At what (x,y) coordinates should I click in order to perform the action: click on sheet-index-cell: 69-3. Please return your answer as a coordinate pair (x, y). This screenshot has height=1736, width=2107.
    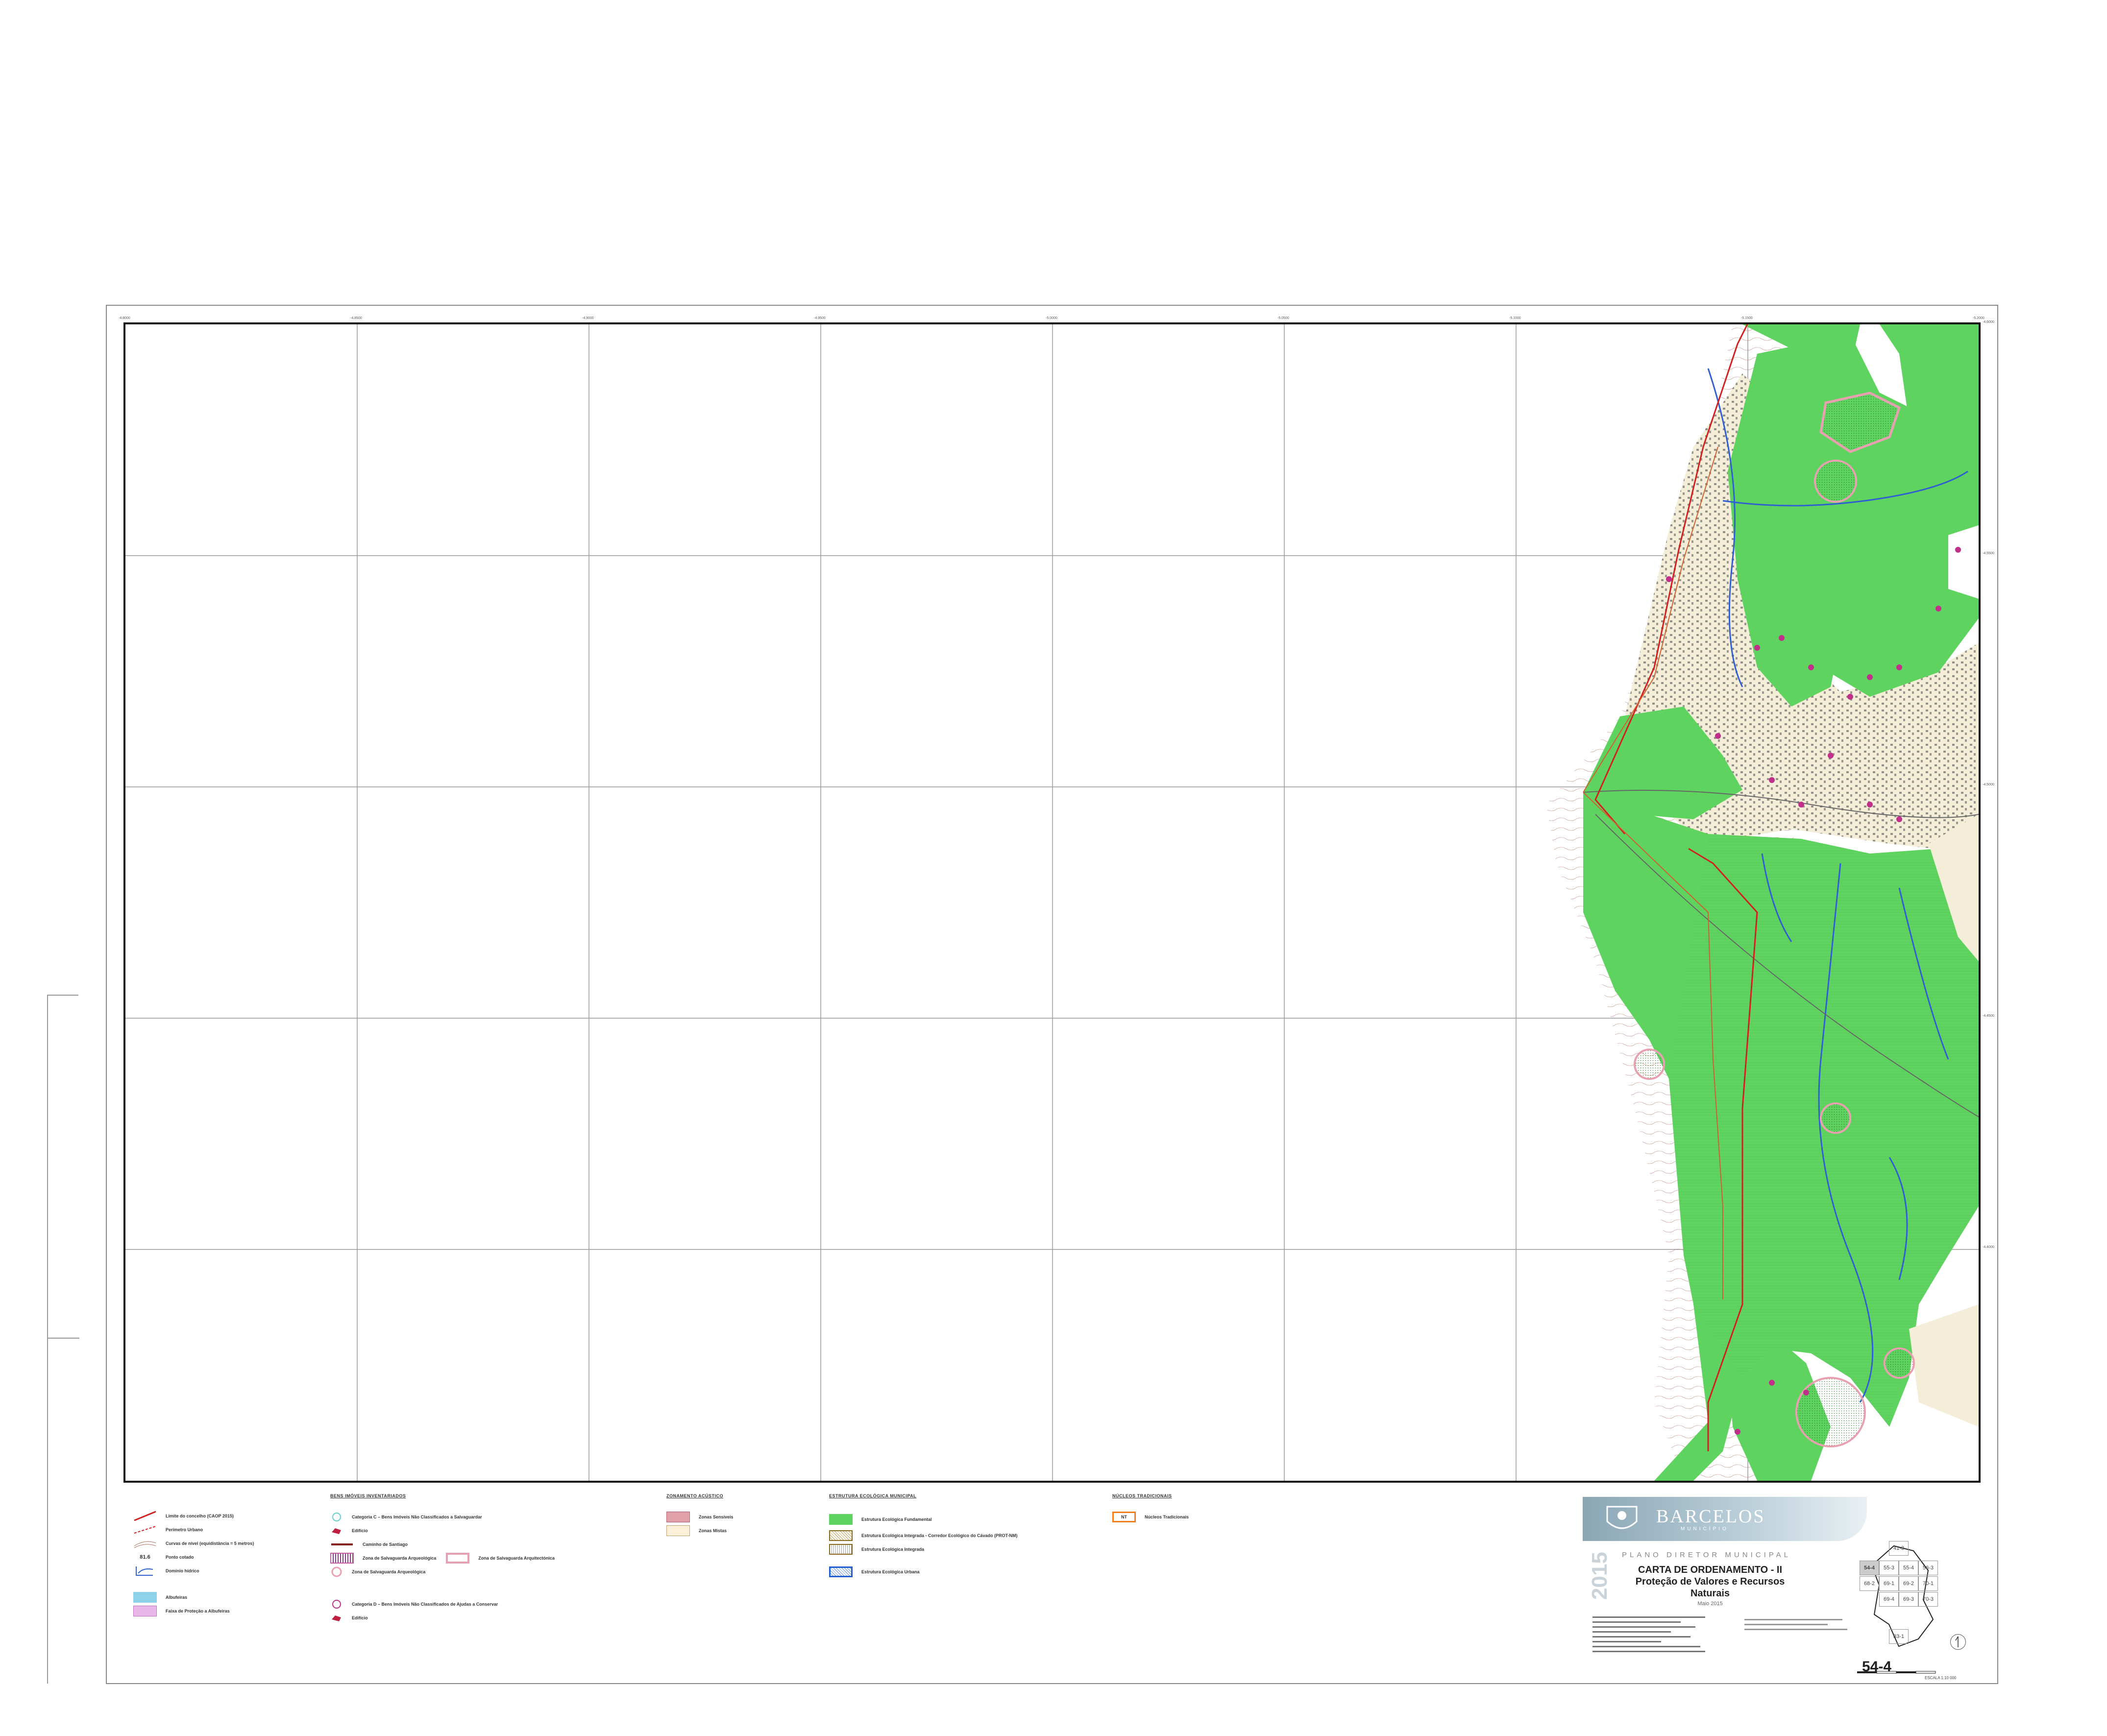
    Looking at the image, I should click on (1908, 1599).